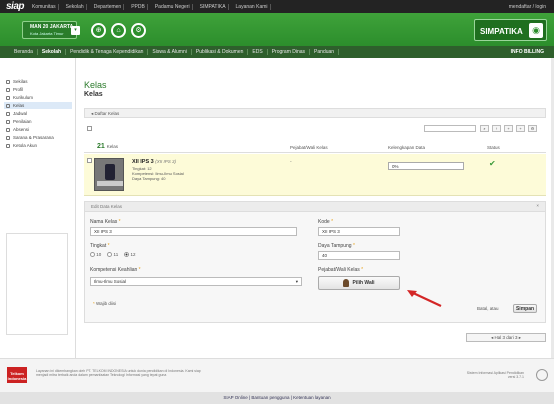 The height and width of the screenshot is (404, 554). I want to click on top-nav-layanan-kami: Layanan Kami, so click(252, 7).